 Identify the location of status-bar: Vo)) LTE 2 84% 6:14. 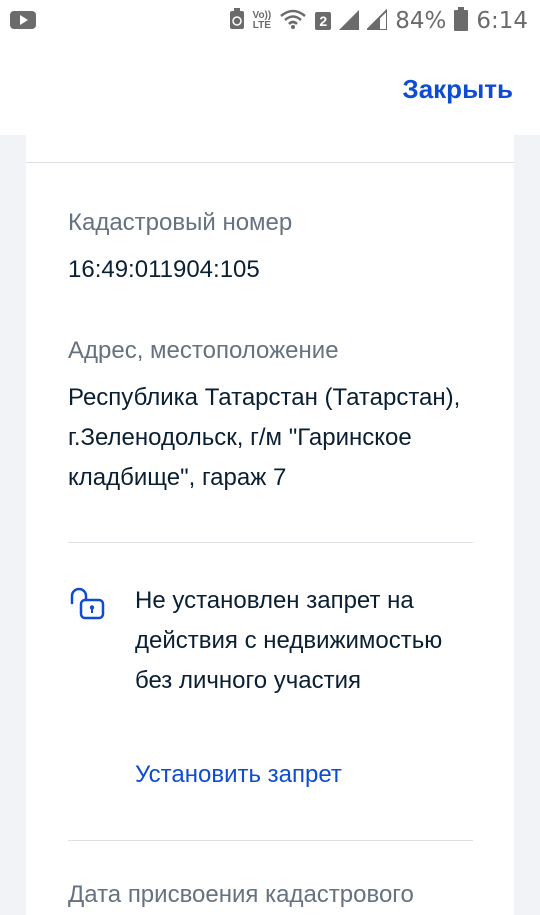
(270, 21).